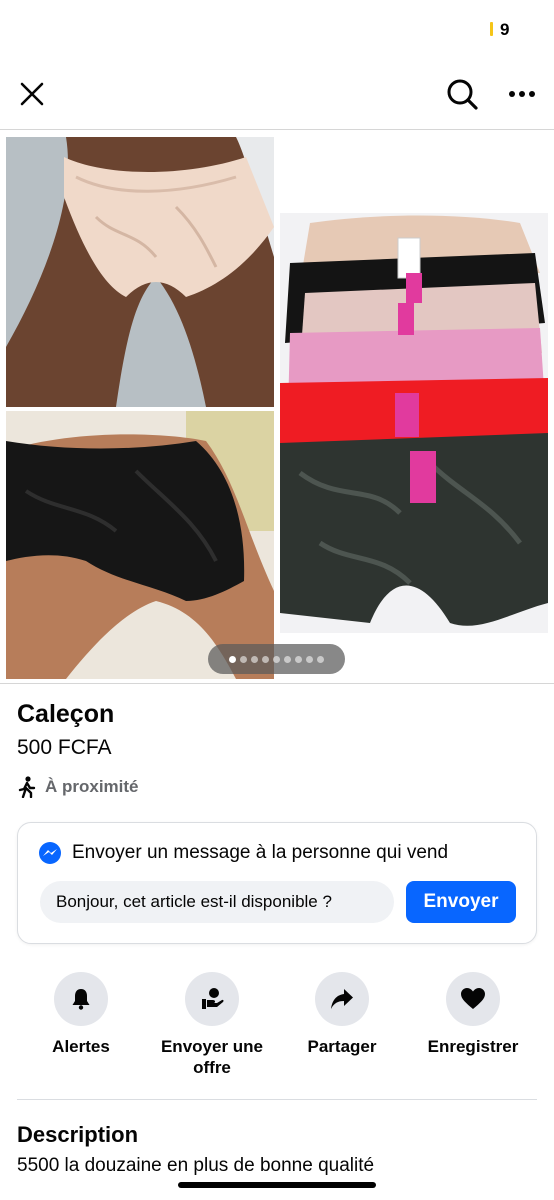 This screenshot has width=554, height=1200. I want to click on alerts-button: Alertes, so click(81, 1014).